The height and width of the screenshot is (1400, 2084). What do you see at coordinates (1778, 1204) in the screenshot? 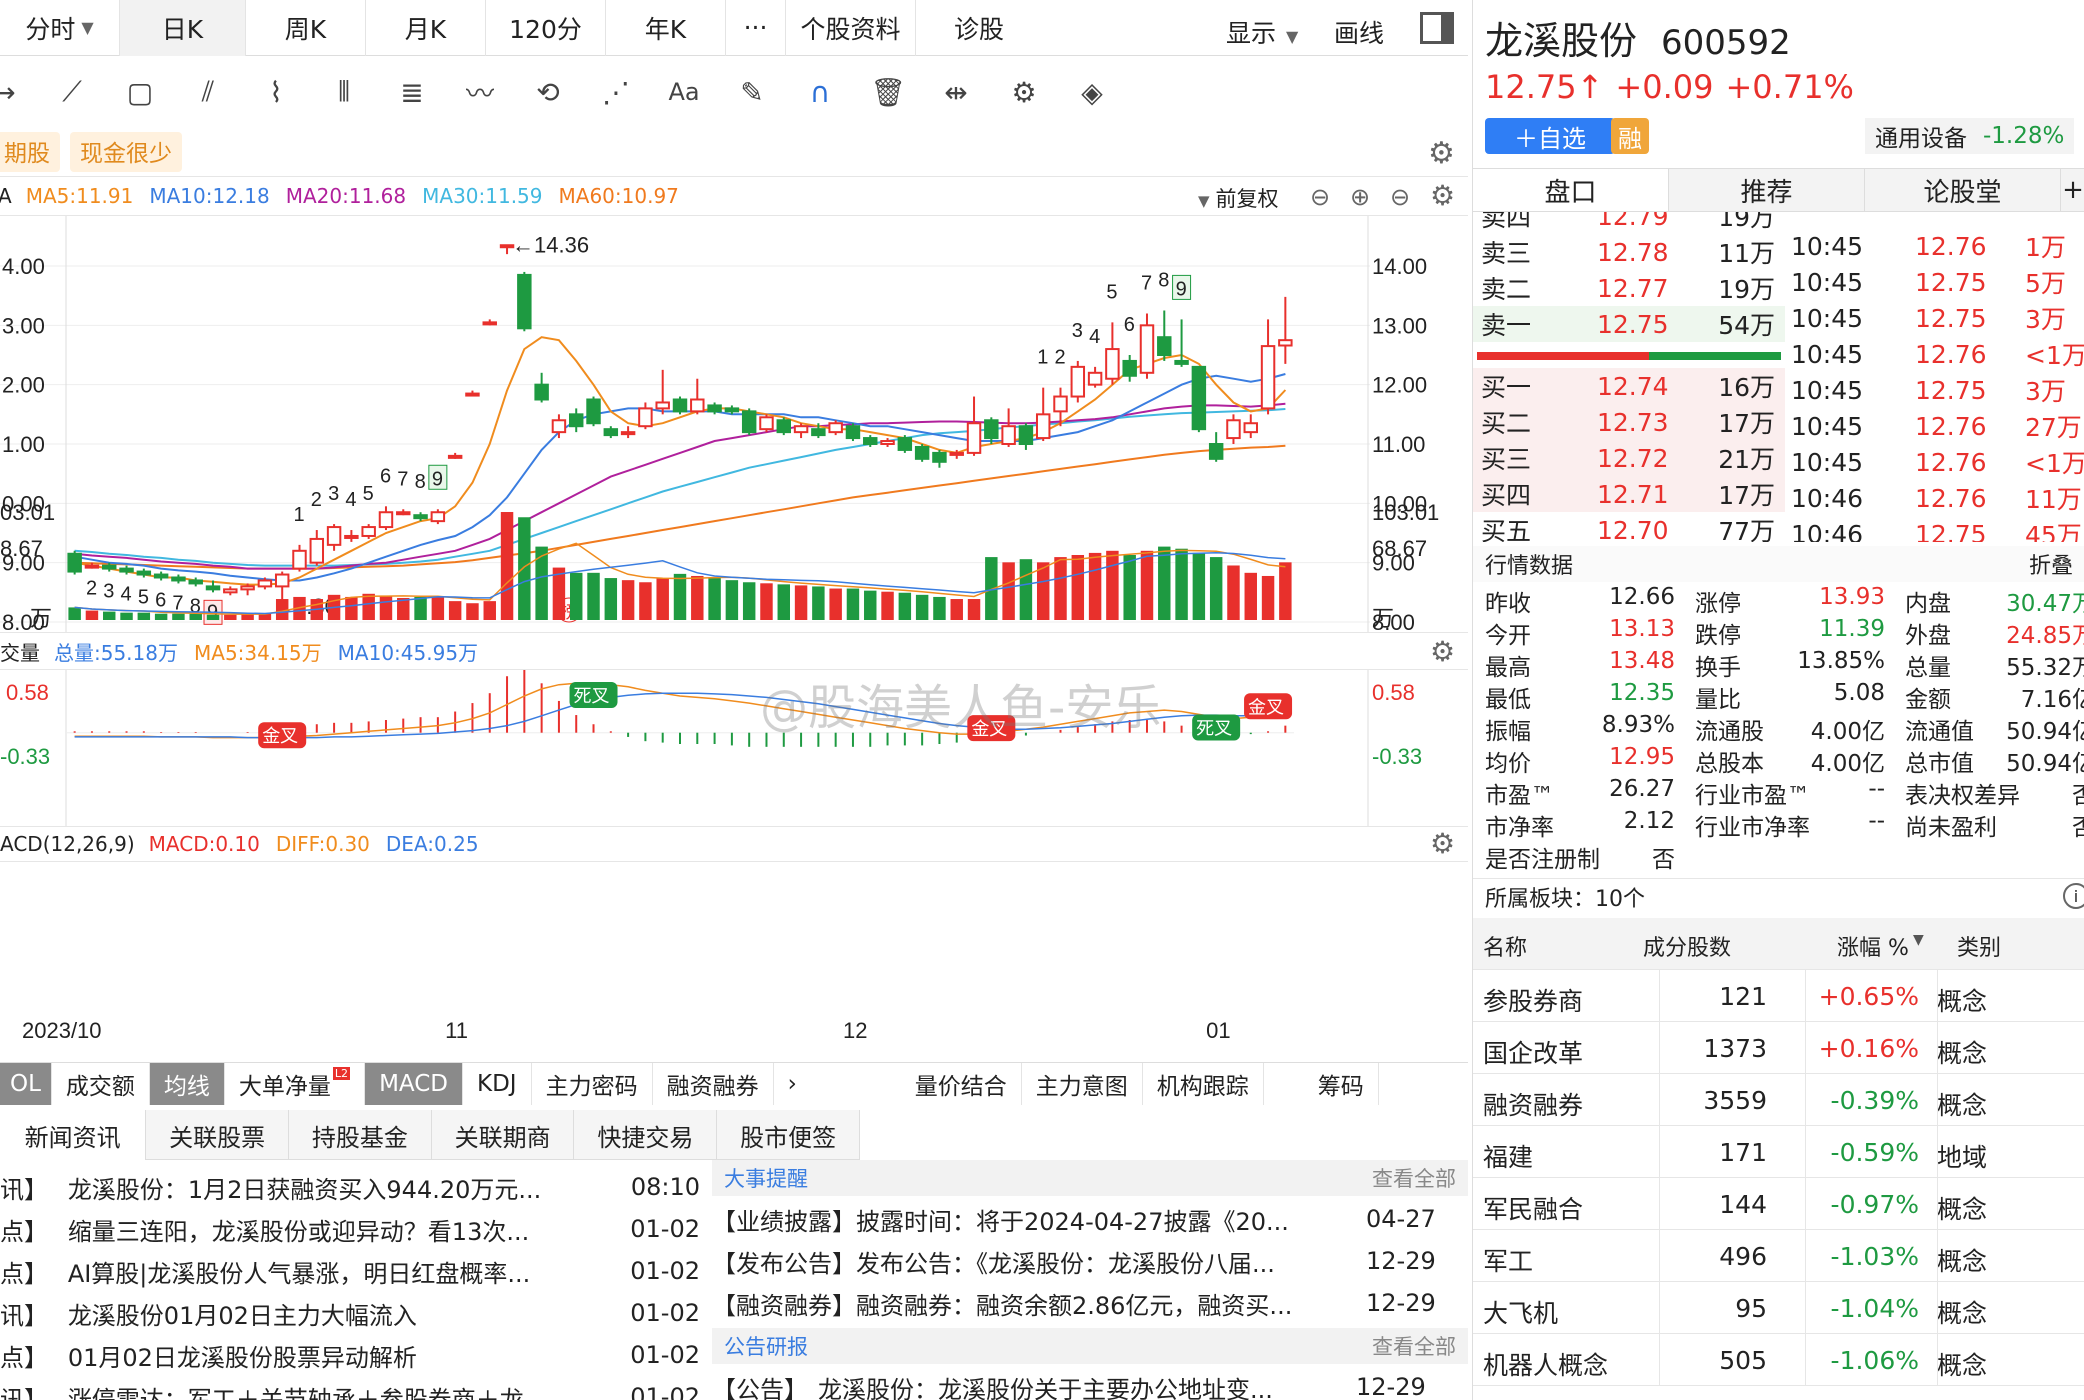
I see `sector-row: 军民融合 144 -0.97% 概念` at bounding box center [1778, 1204].